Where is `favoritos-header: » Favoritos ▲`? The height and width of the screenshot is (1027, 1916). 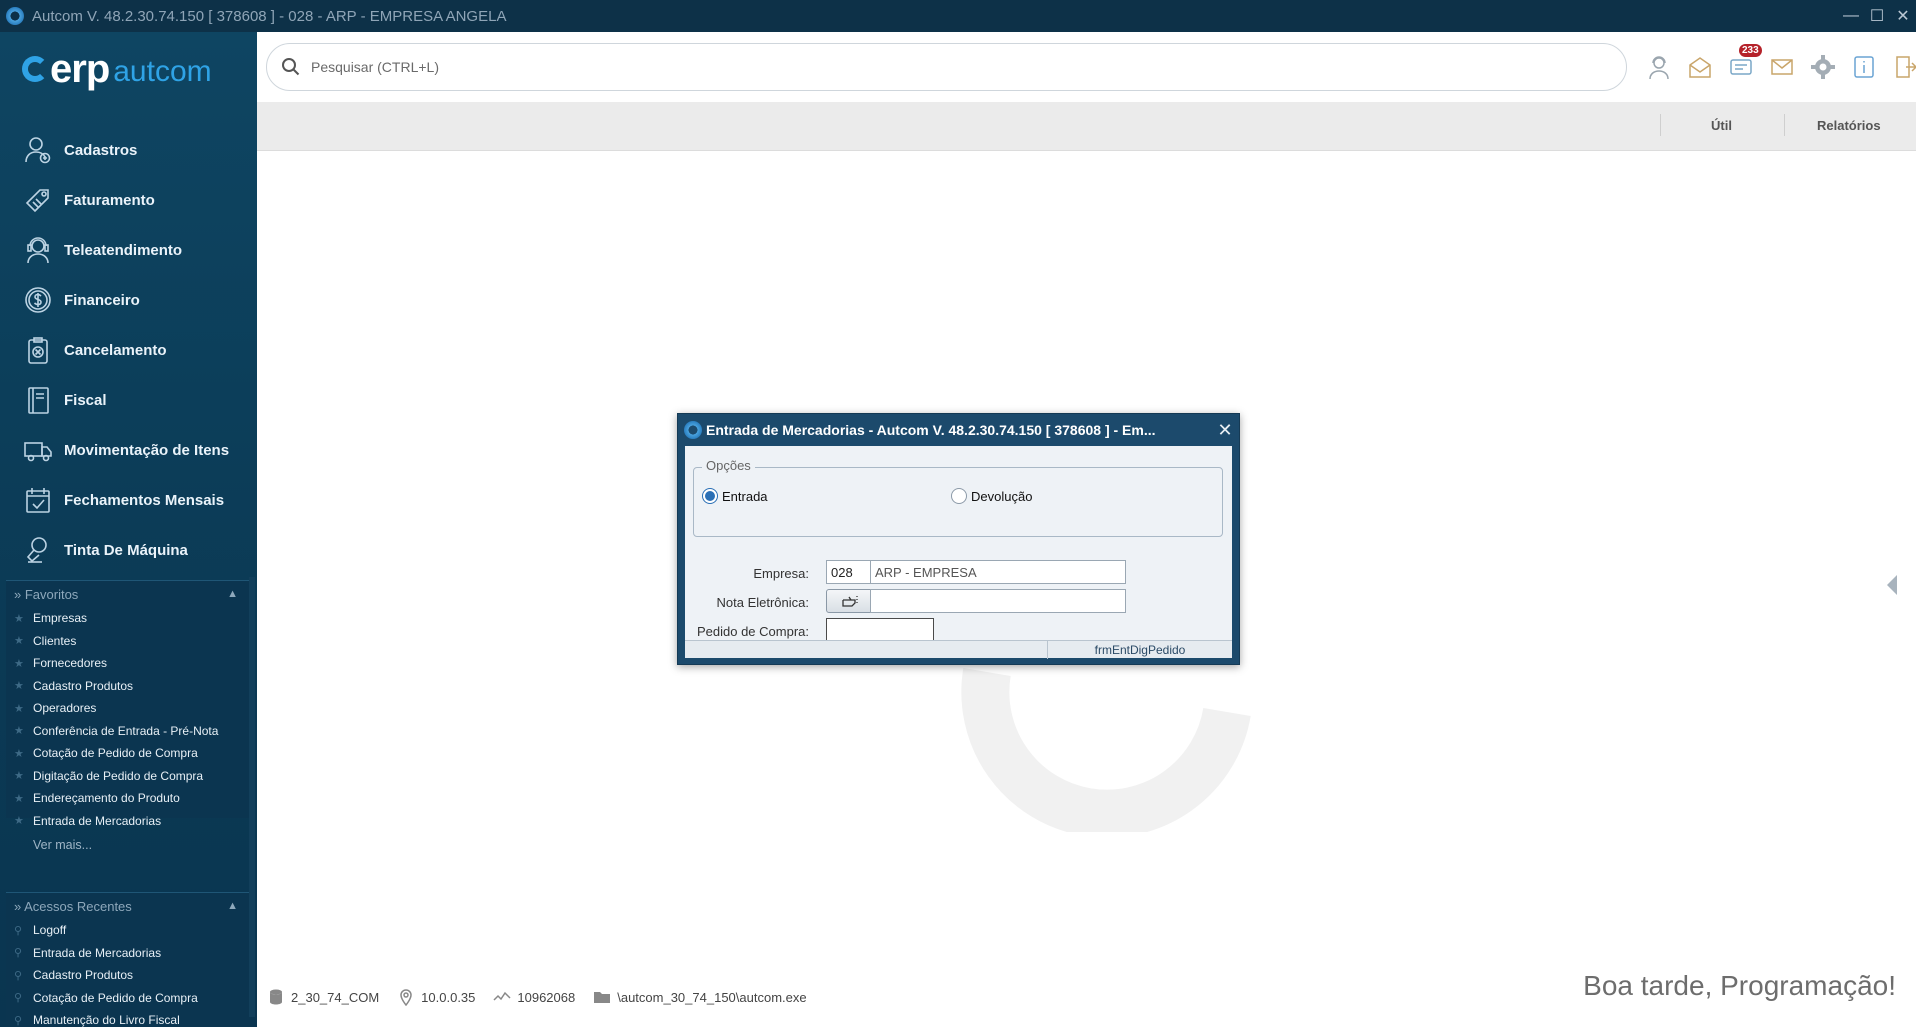 favoritos-header: » Favoritos ▲ is located at coordinates (128, 594).